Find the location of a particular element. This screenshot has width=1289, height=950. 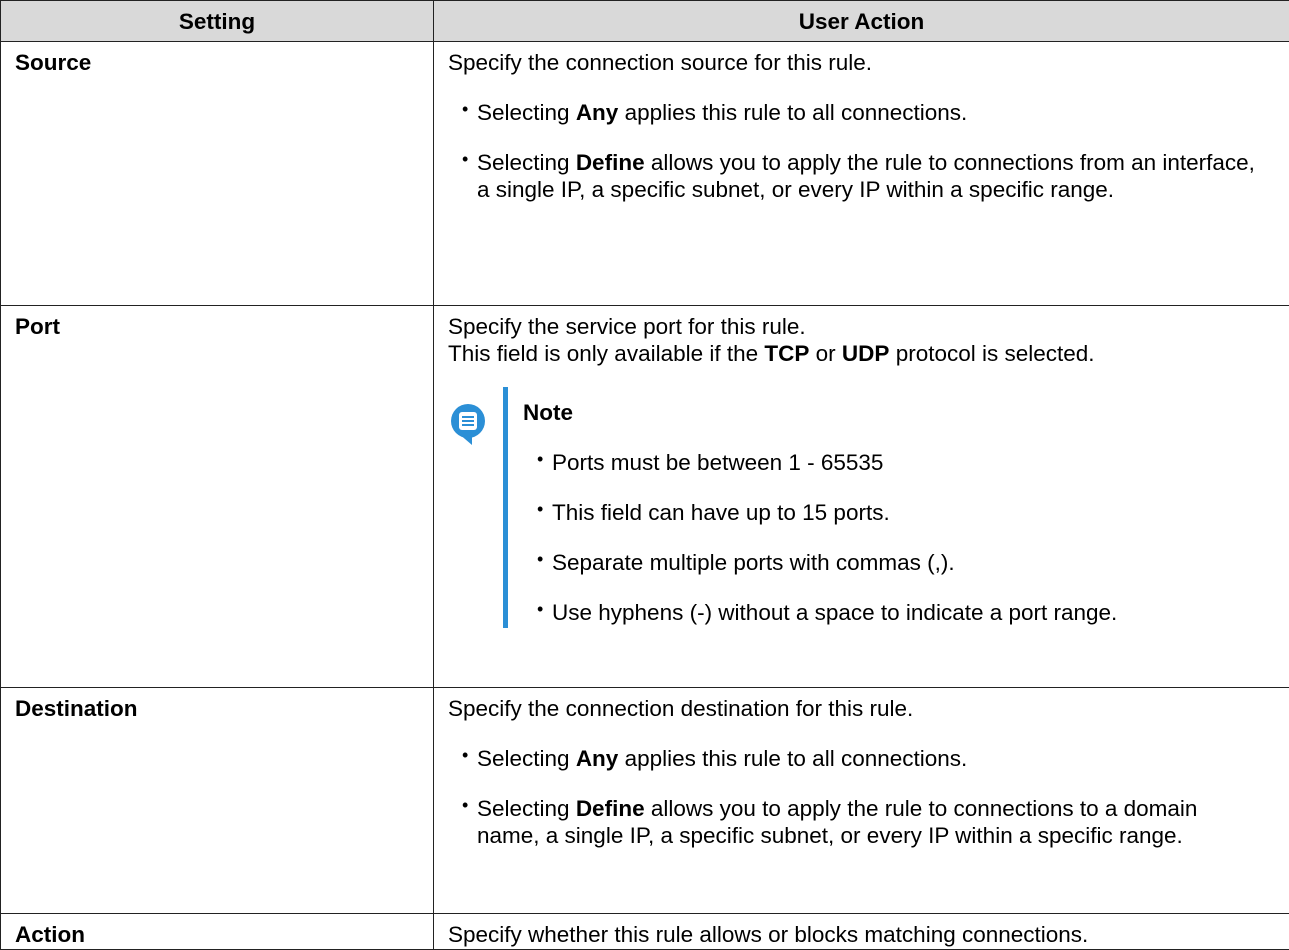

column-header-setting: Setting is located at coordinates (217, 21).